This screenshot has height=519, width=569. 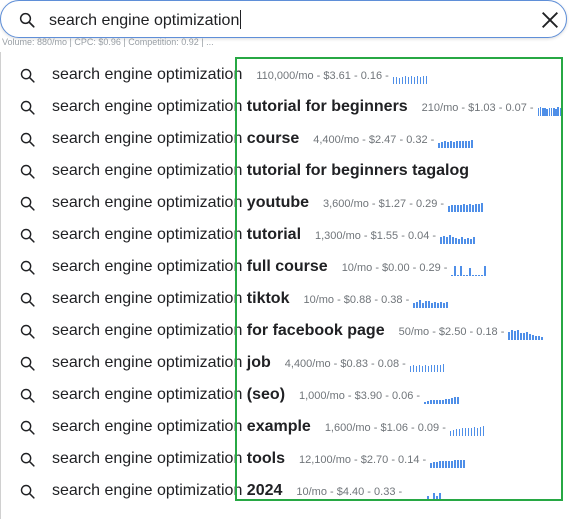 What do you see at coordinates (283, 19) in the screenshot?
I see `search-bar: search engine optimization` at bounding box center [283, 19].